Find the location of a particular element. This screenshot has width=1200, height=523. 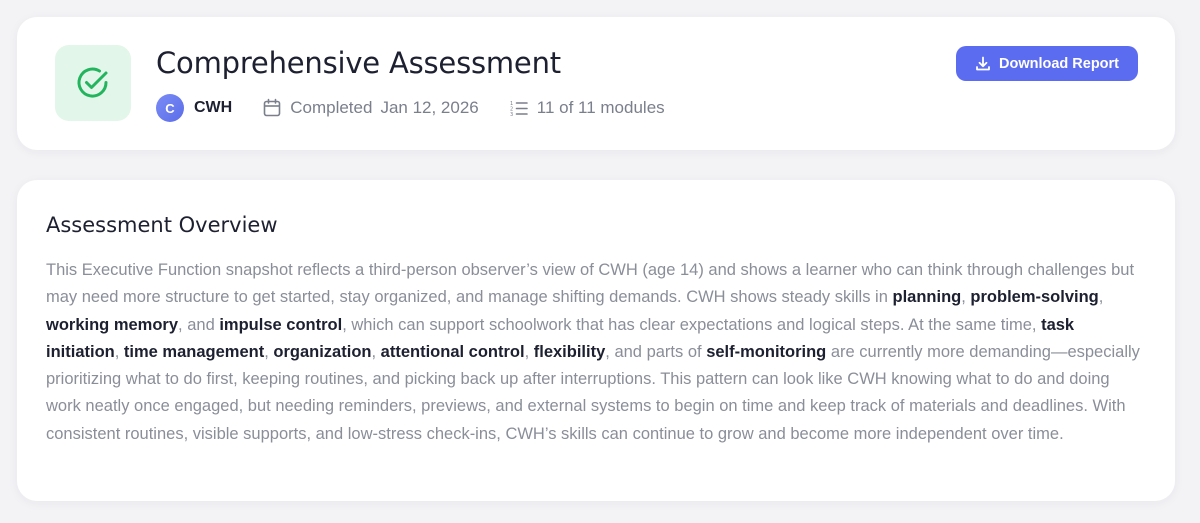

numbered-list-icon: 1 2 3 is located at coordinates (519, 109).